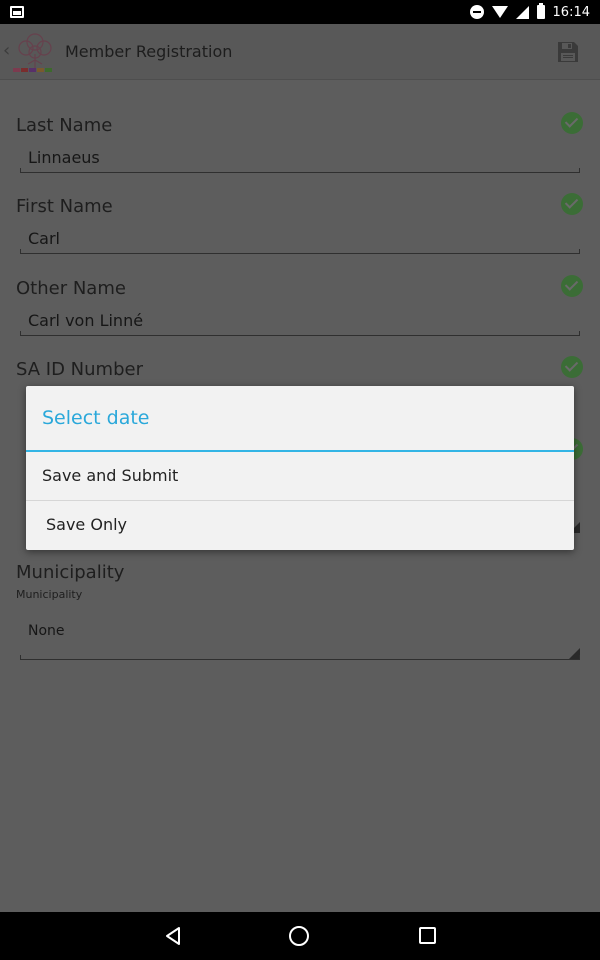  I want to click on field-label: SA ID Number, so click(79, 369).